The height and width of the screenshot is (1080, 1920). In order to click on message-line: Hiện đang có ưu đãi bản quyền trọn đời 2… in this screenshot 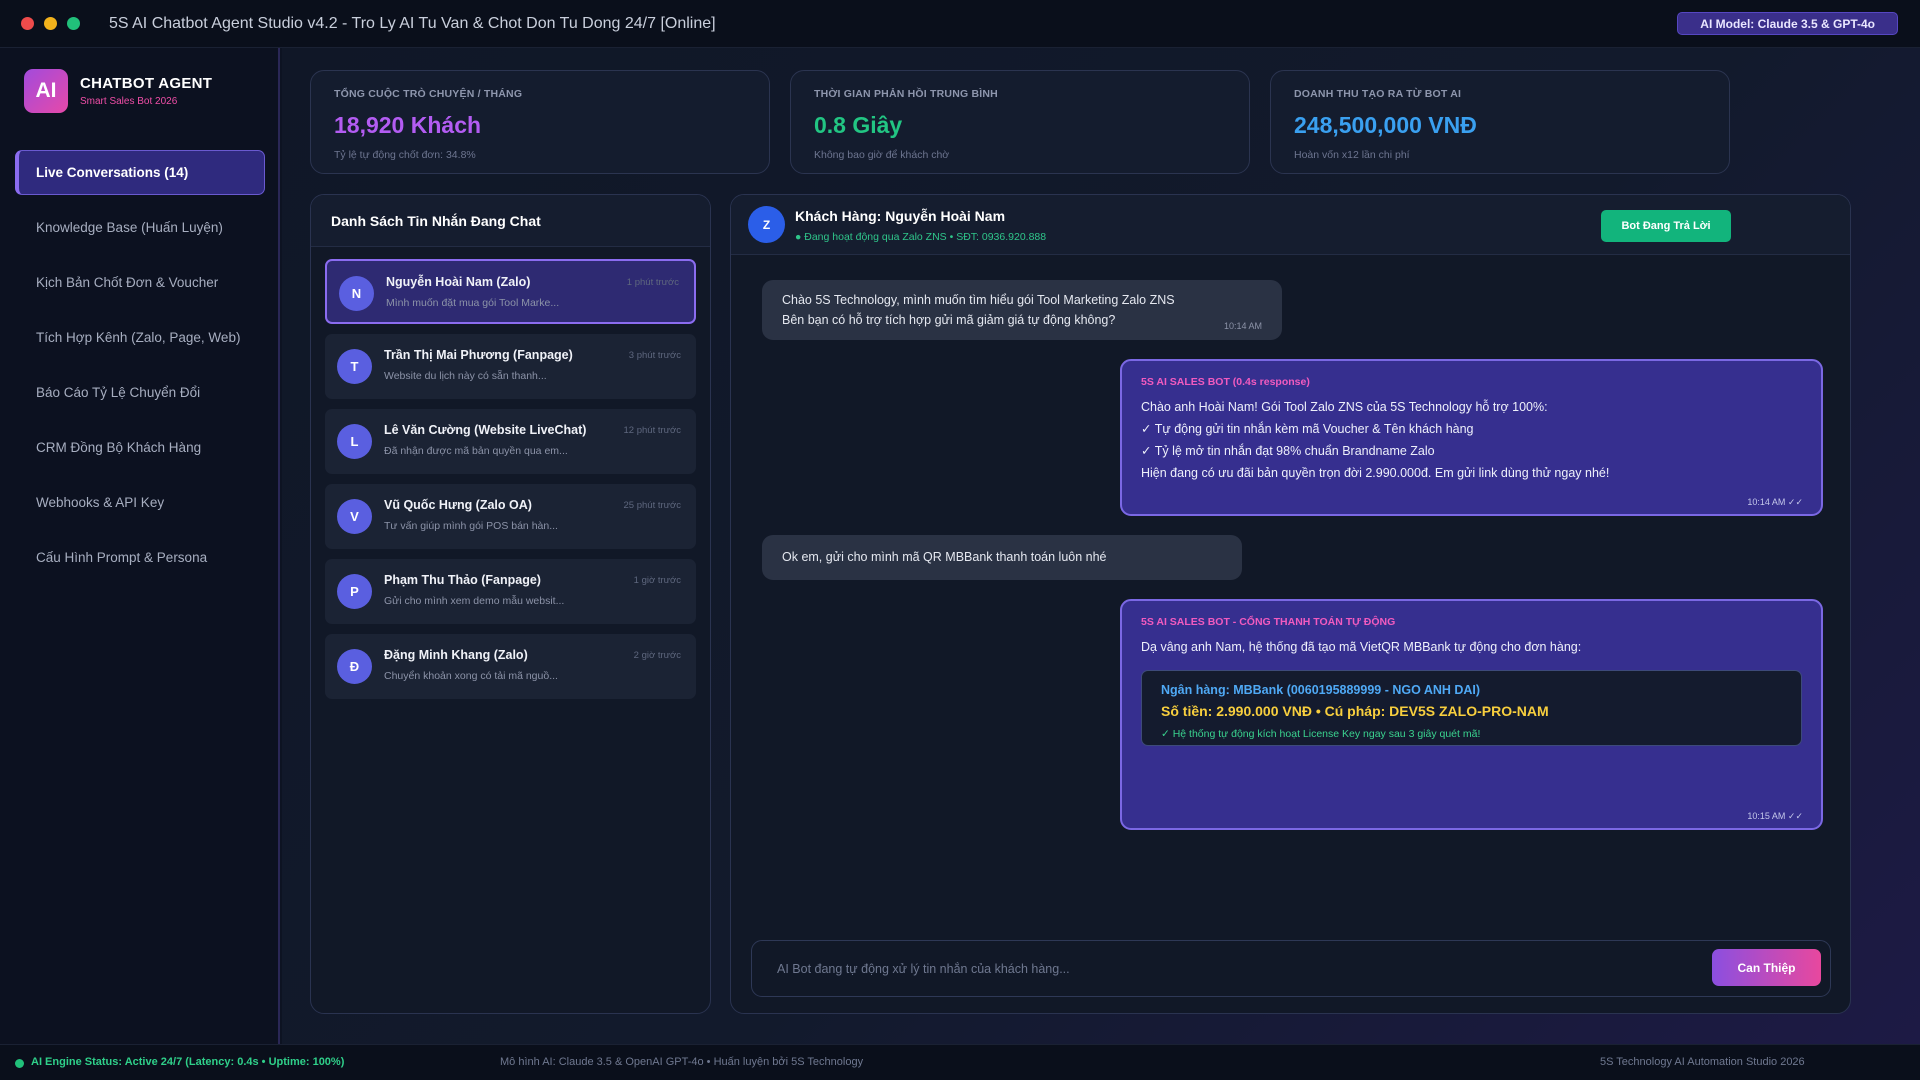, I will do `click(1375, 473)`.